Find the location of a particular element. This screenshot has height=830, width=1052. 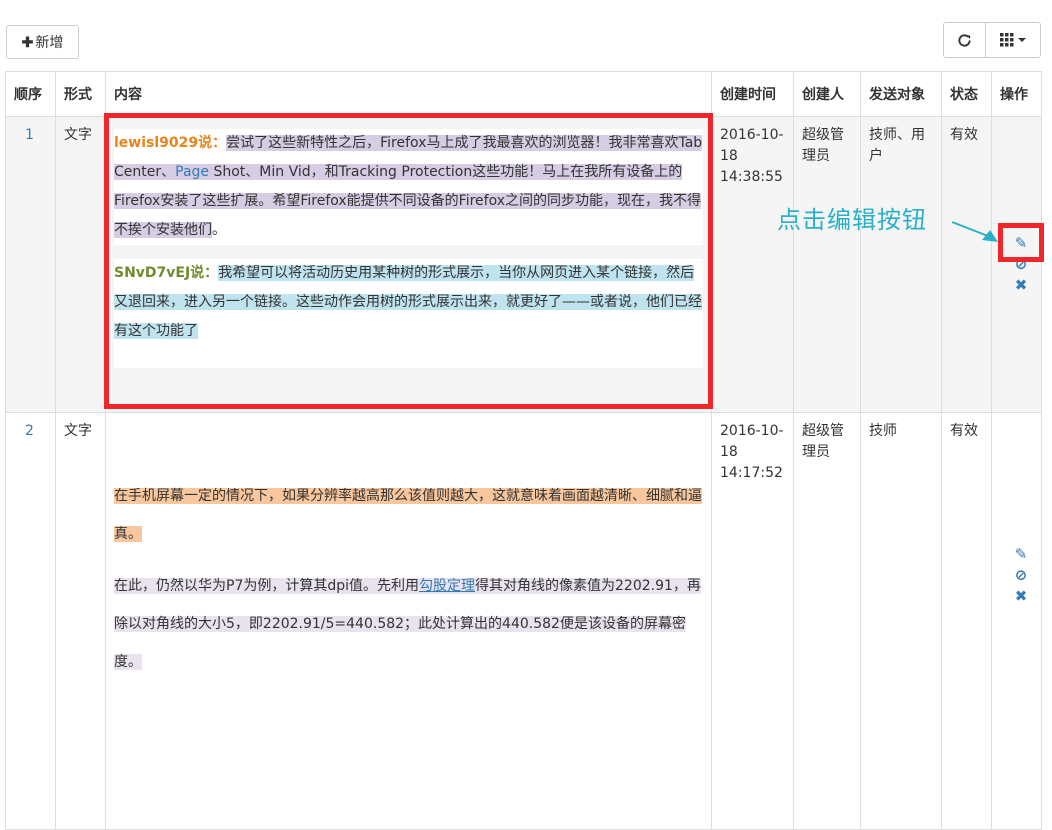

annotation-label: 点击编辑按钮 is located at coordinates (852, 220).